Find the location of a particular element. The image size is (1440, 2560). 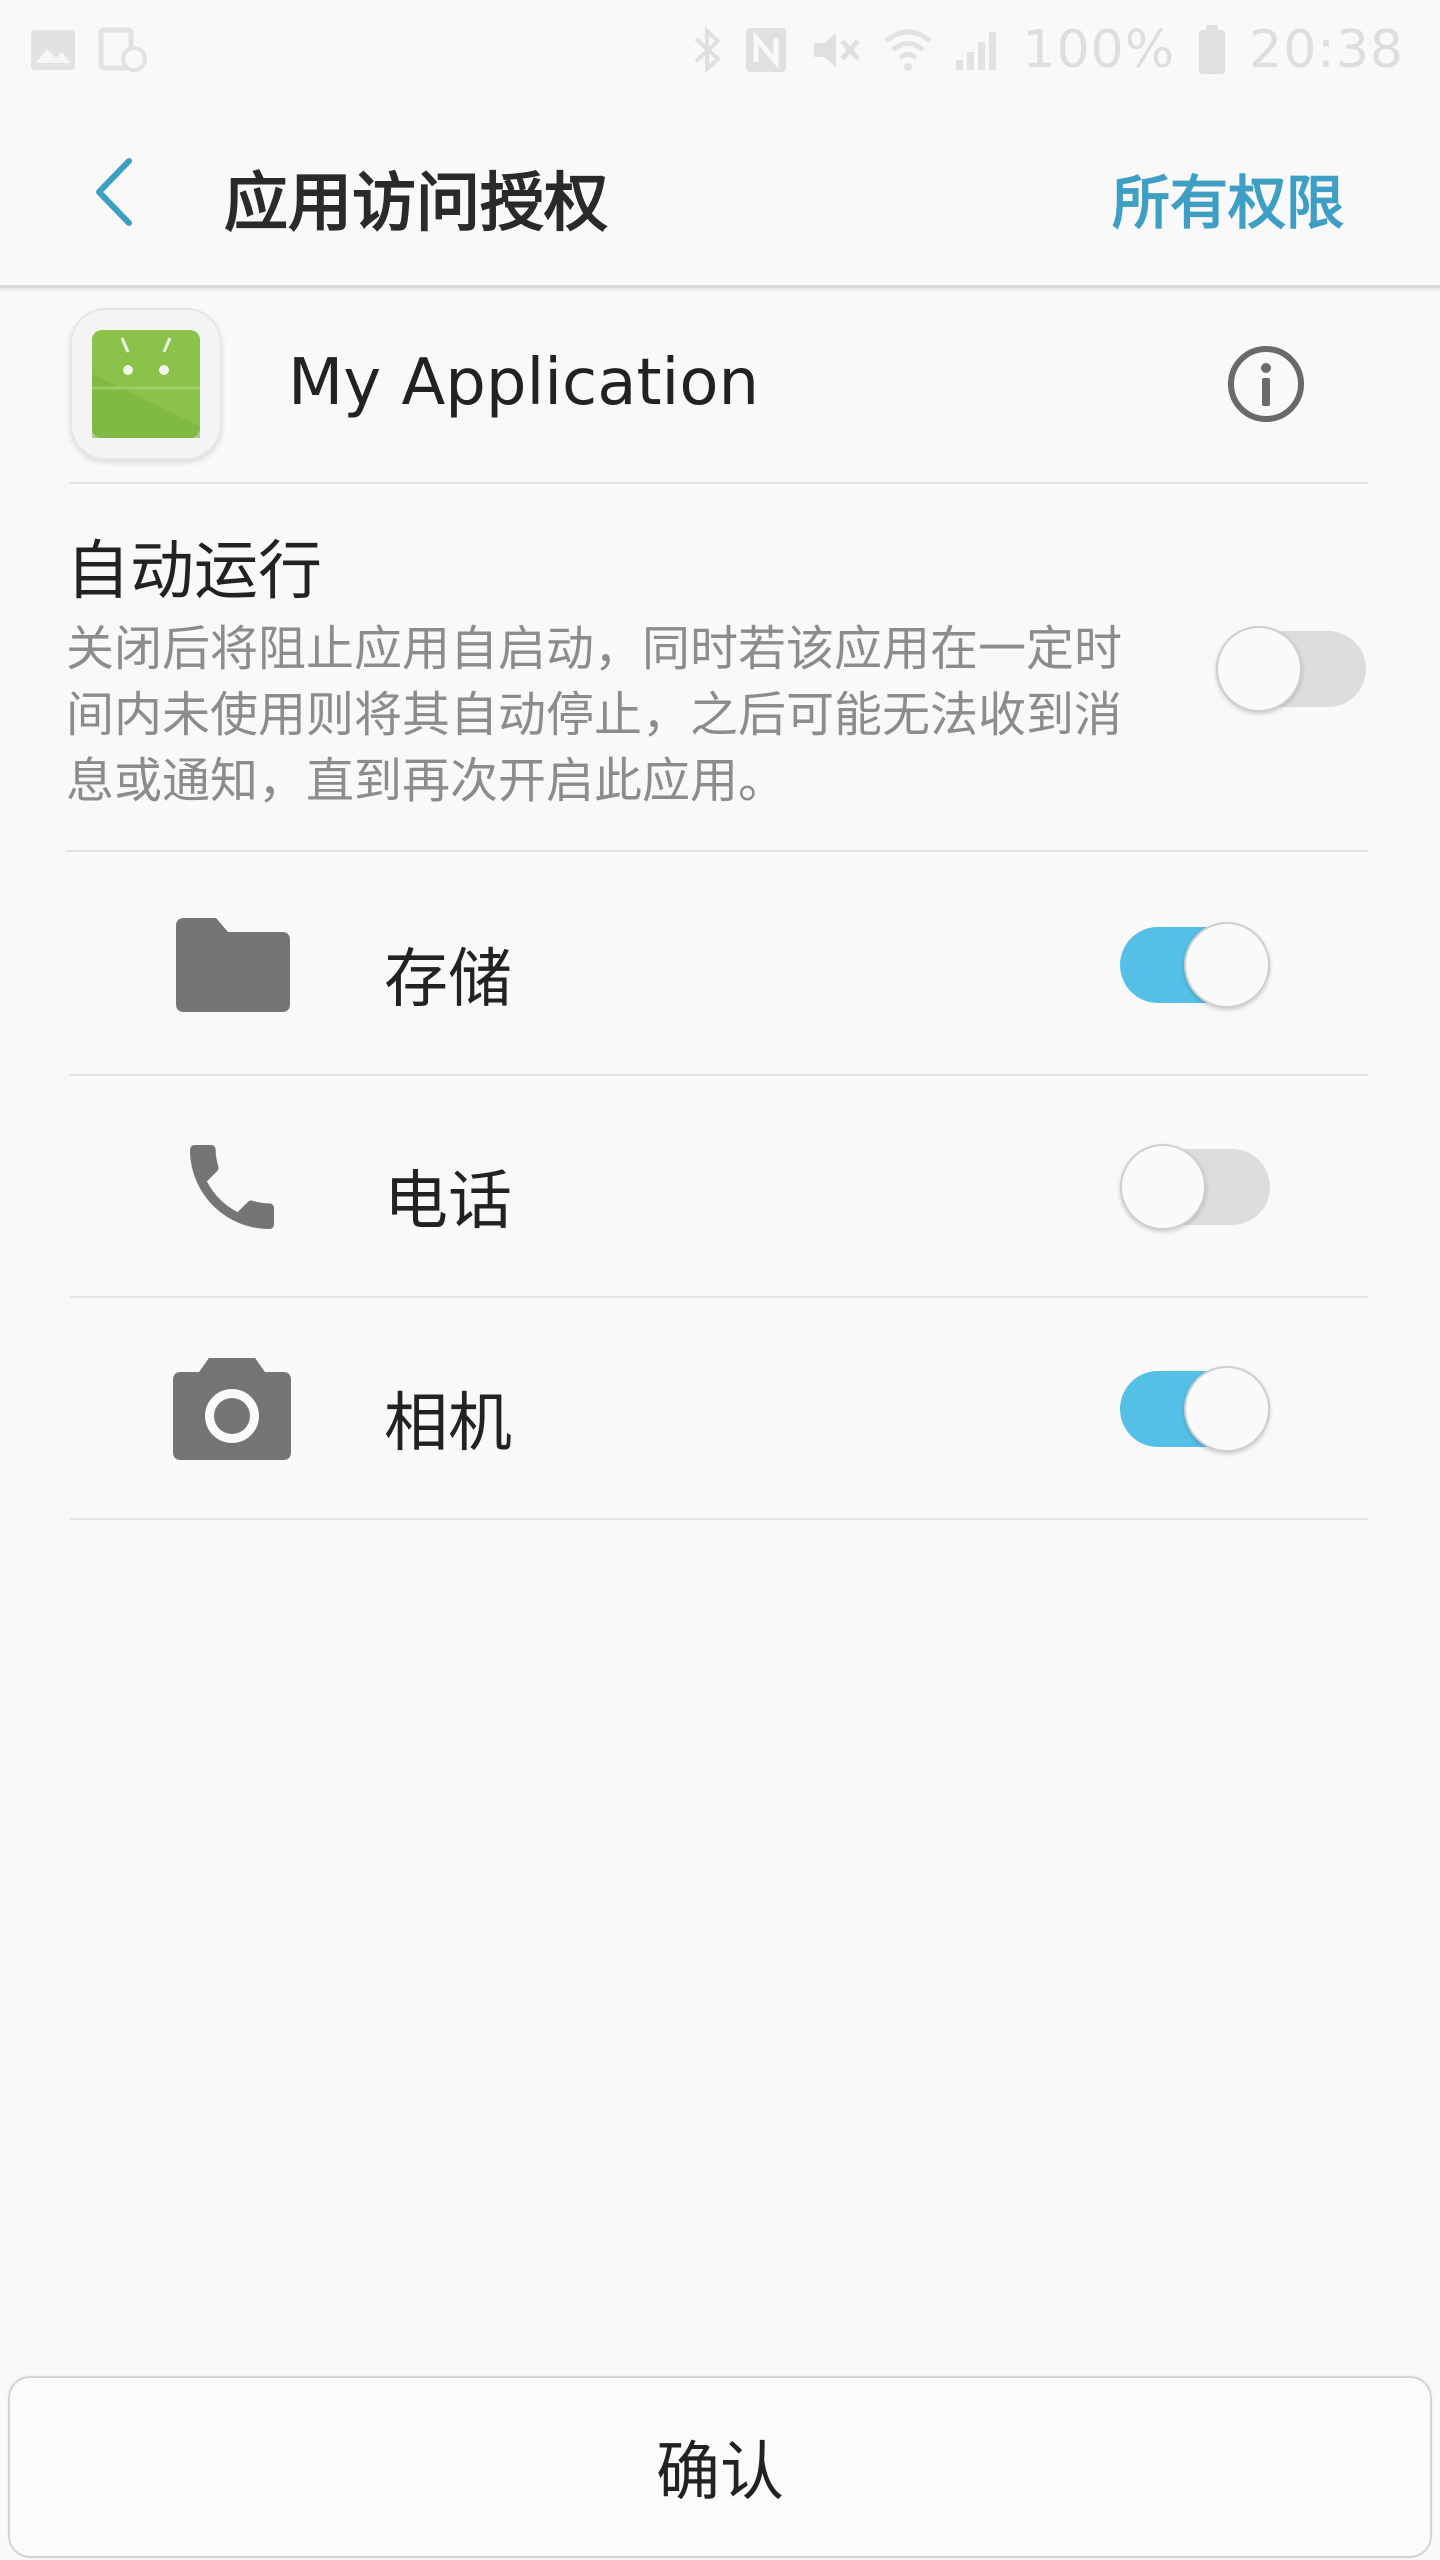

storage-toggle is located at coordinates (1195, 965).